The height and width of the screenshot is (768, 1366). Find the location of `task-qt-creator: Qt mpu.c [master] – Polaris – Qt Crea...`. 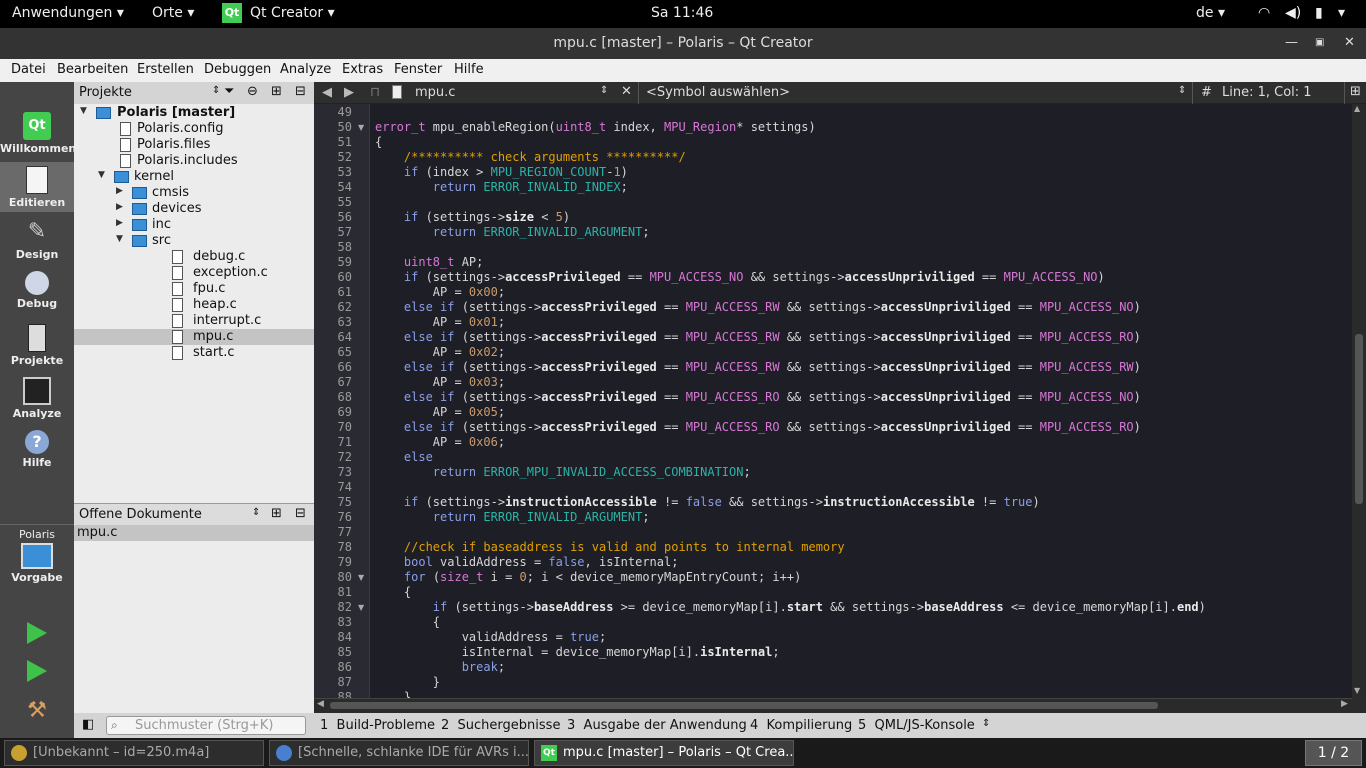

task-qt-creator: Qt mpu.c [master] – Polaris – Qt Crea... is located at coordinates (664, 753).